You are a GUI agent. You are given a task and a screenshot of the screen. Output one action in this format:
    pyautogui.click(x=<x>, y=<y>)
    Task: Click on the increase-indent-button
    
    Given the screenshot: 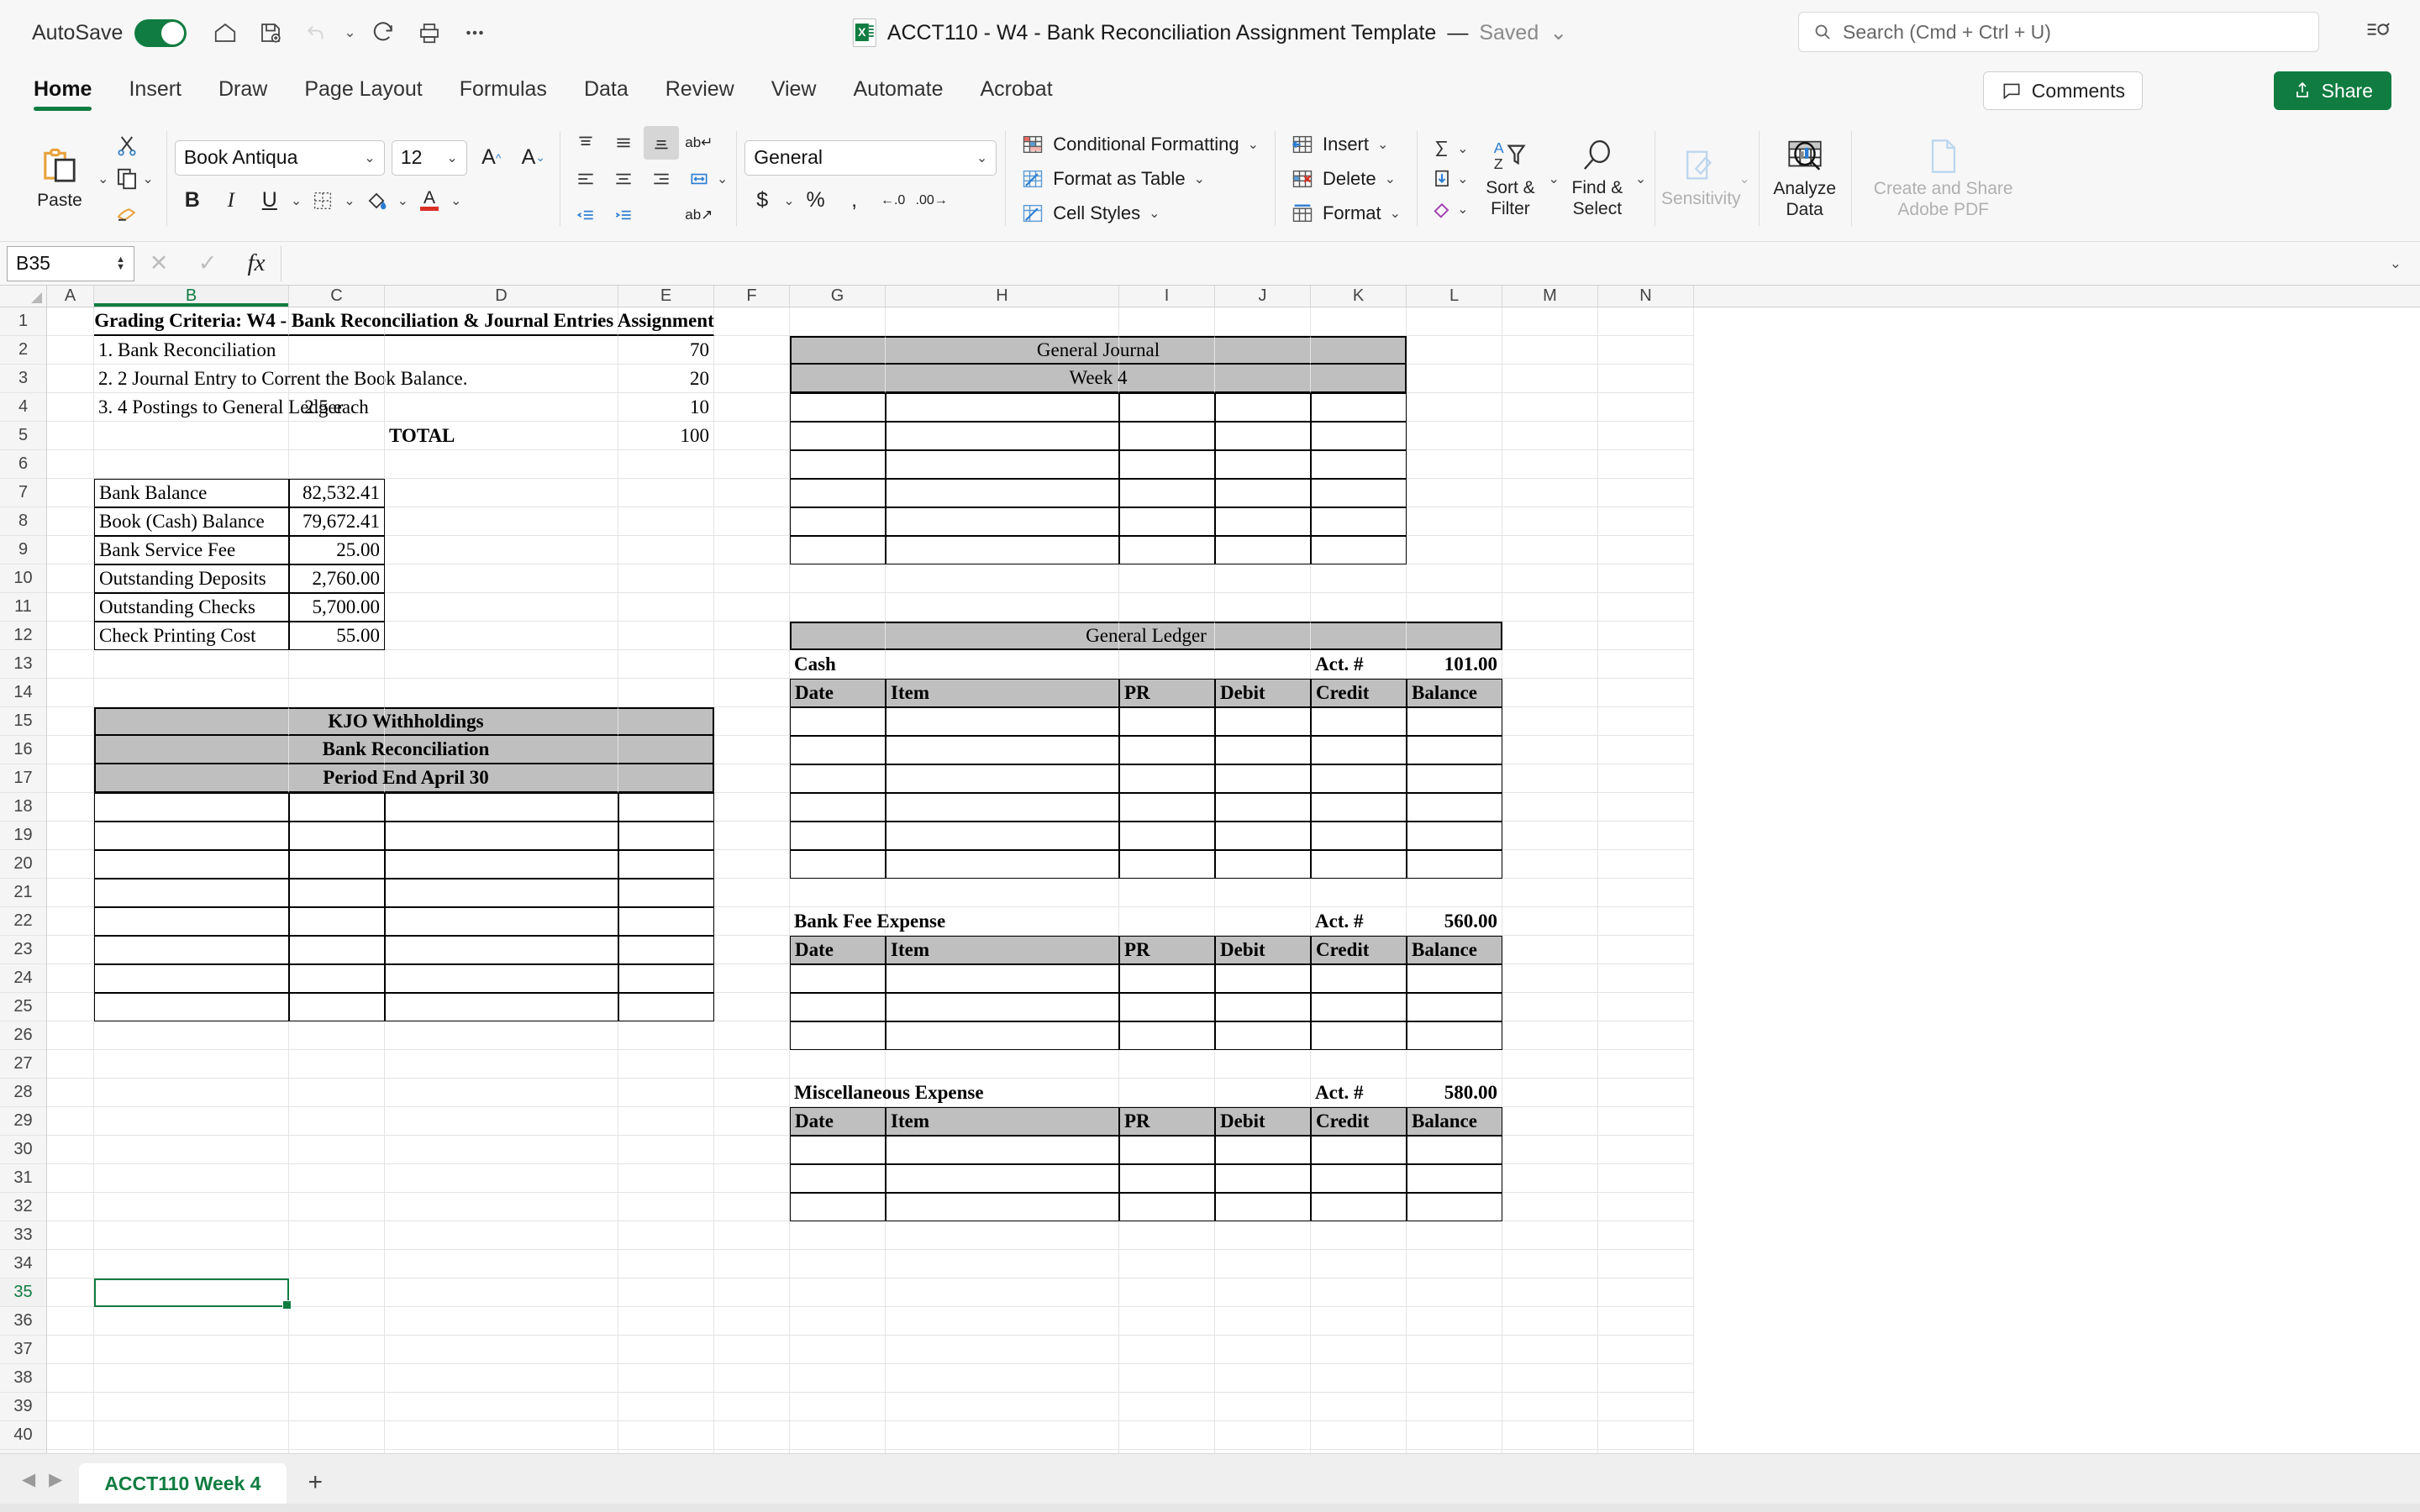 What is the action you would take?
    pyautogui.click(x=623, y=215)
    